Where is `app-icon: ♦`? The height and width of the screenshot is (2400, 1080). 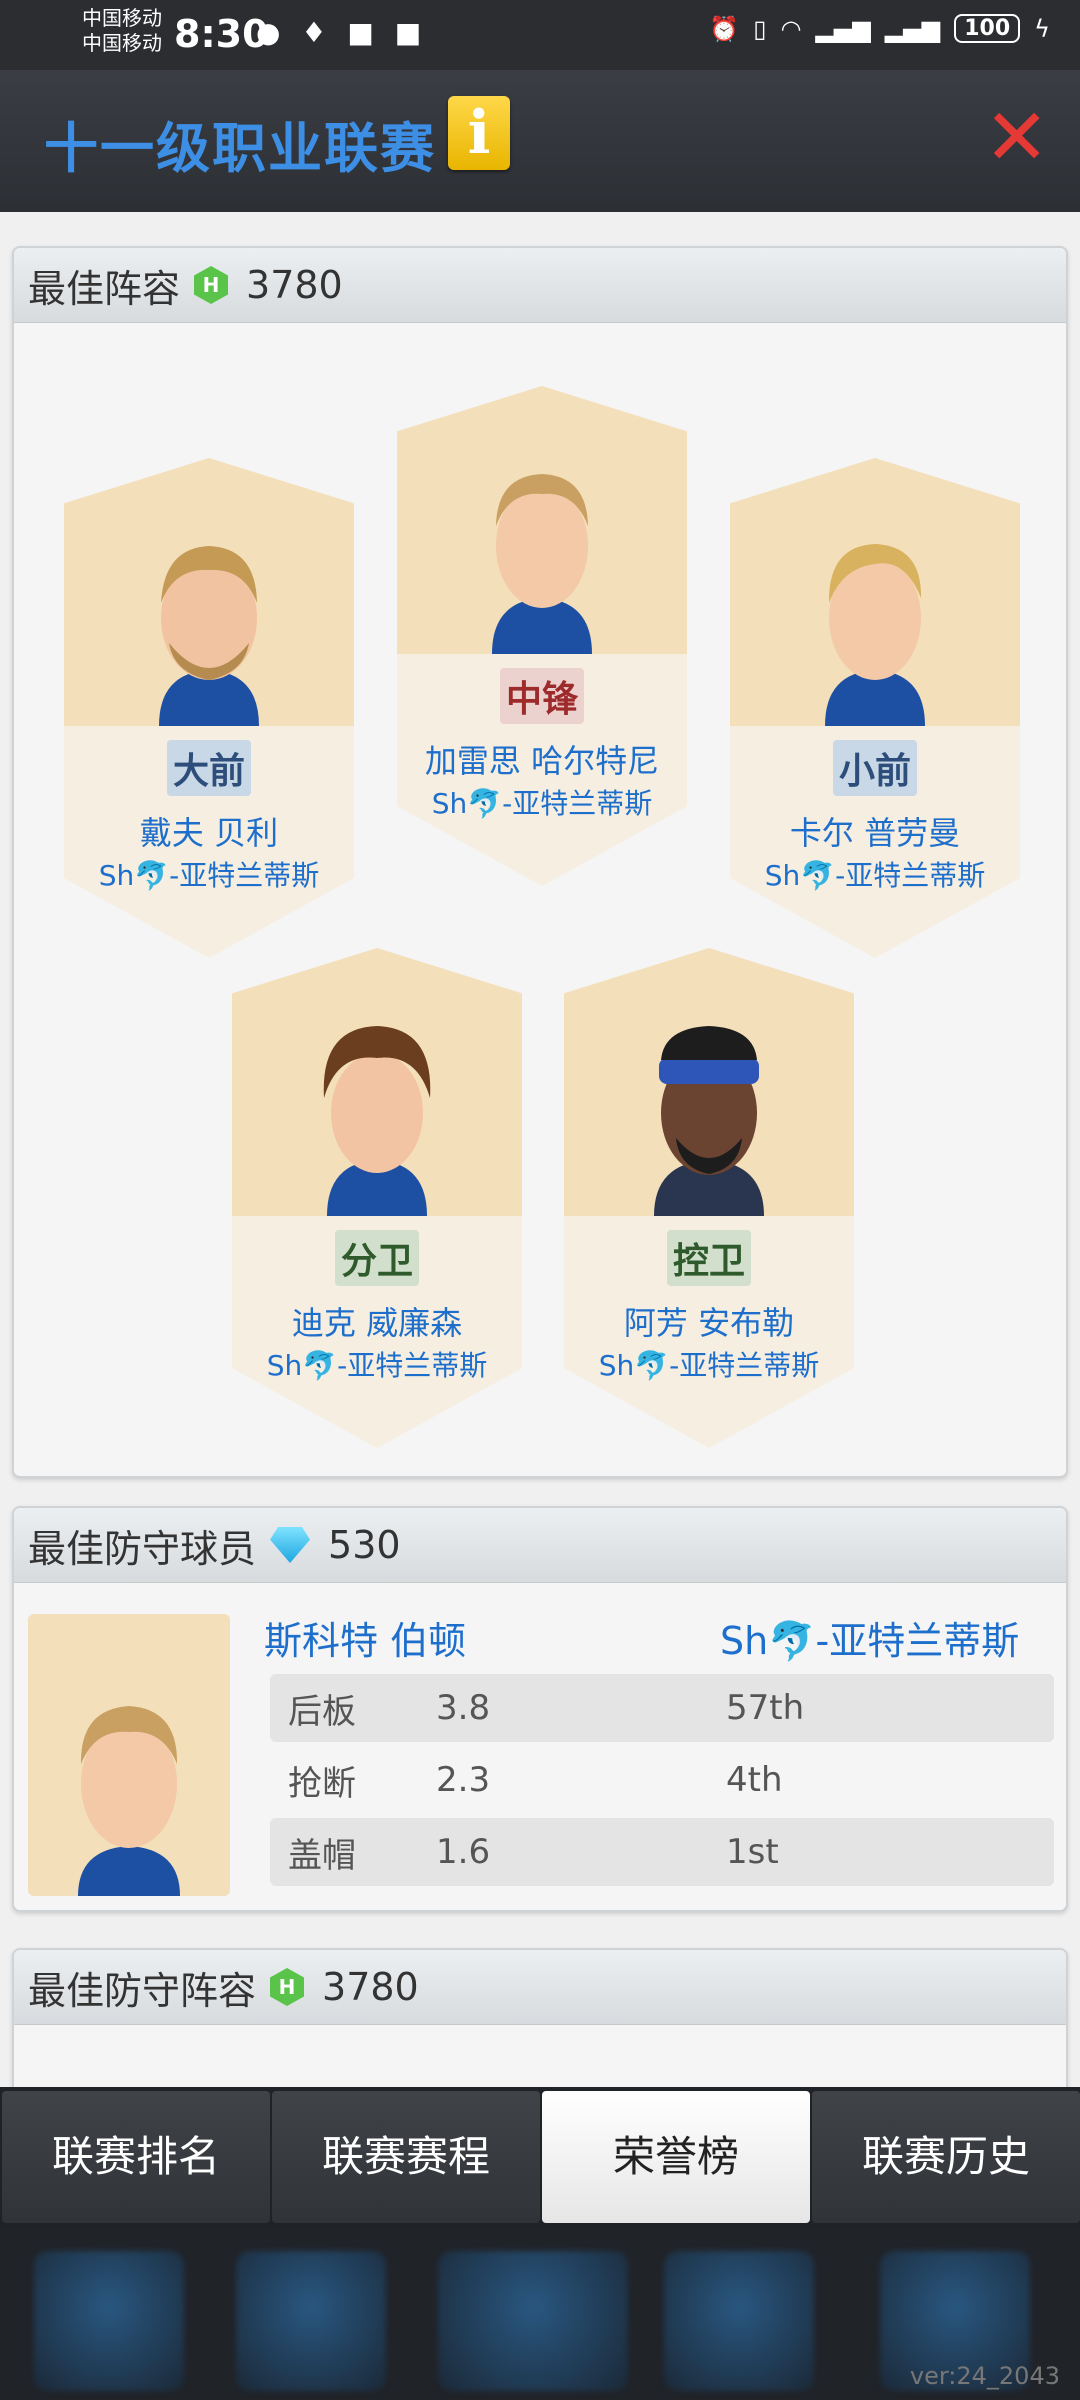 app-icon: ♦ is located at coordinates (317, 32).